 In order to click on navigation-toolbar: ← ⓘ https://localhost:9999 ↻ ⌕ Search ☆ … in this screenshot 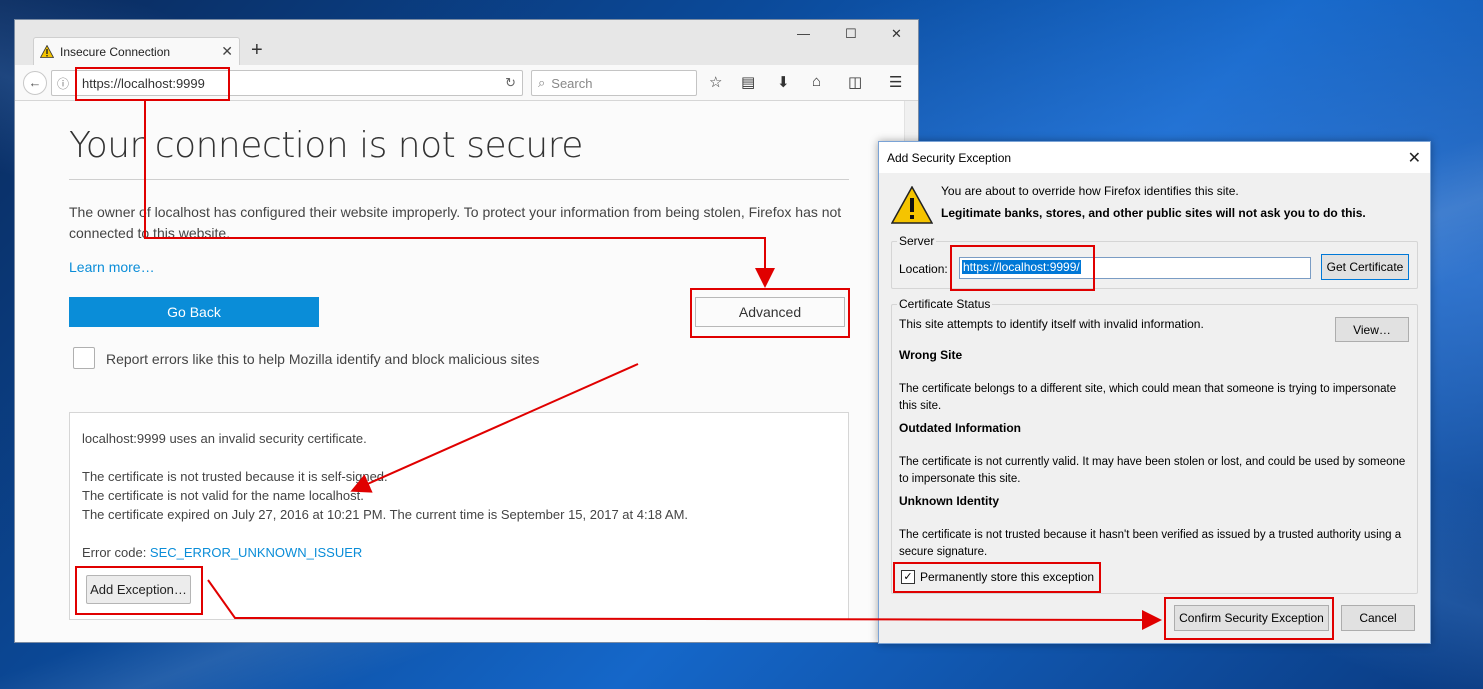, I will do `click(466, 83)`.